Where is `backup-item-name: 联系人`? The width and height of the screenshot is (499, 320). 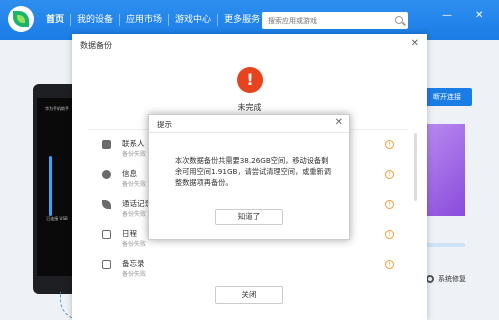
backup-item-name: 联系人 is located at coordinates (133, 143).